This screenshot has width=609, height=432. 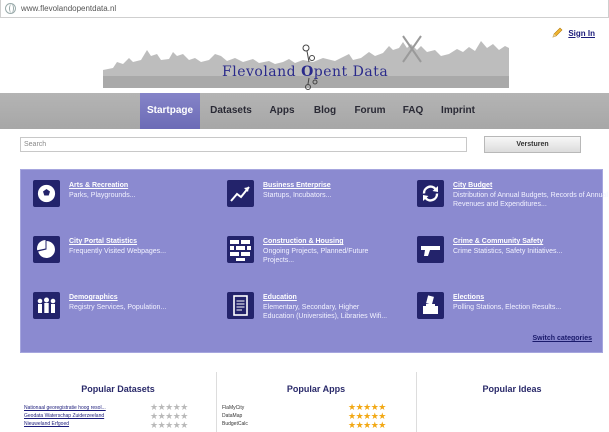 I want to click on category-title: Education, so click(x=280, y=297).